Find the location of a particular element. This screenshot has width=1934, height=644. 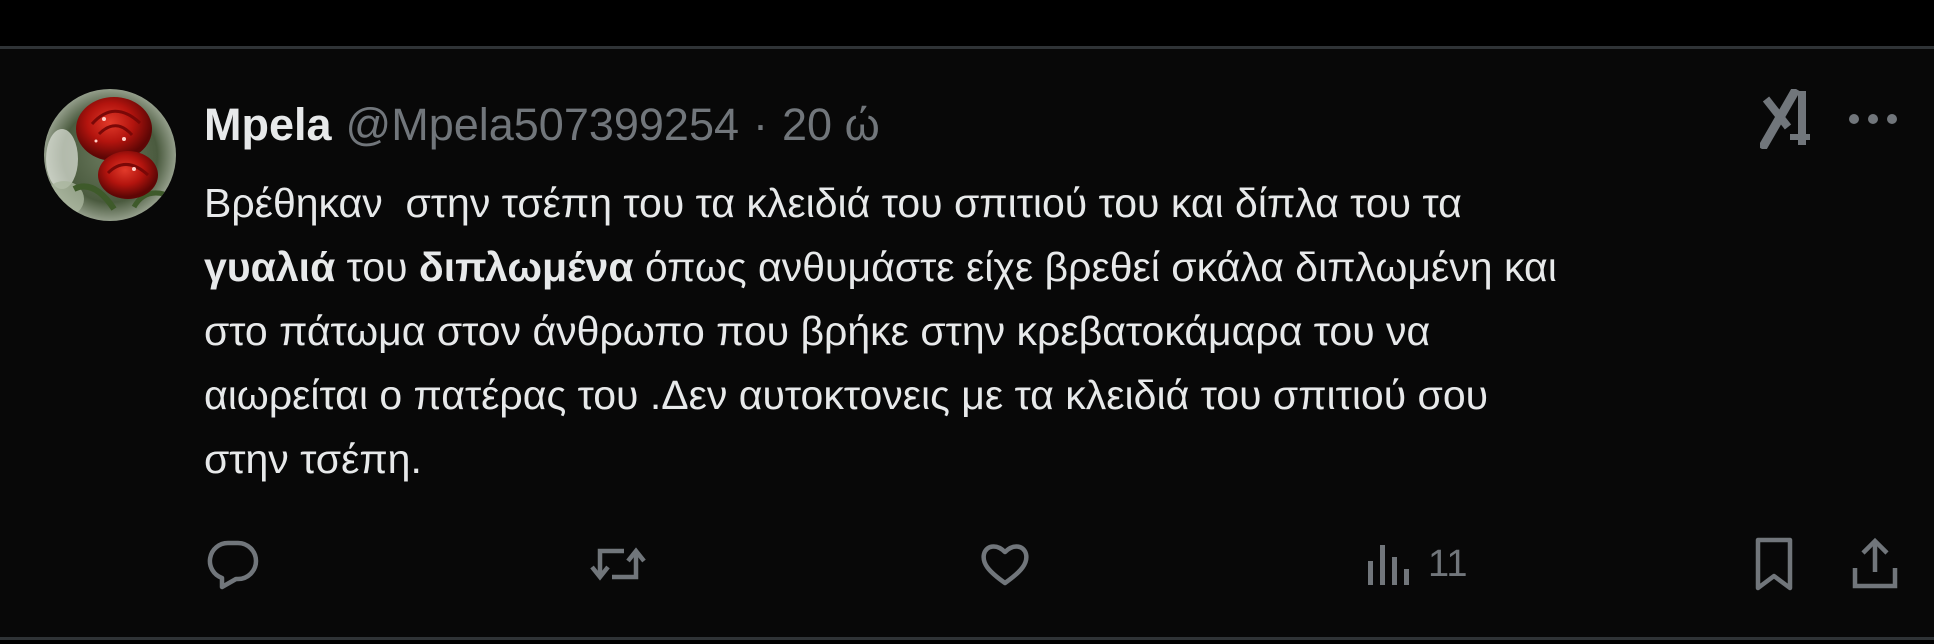

avatar is located at coordinates (110, 155).